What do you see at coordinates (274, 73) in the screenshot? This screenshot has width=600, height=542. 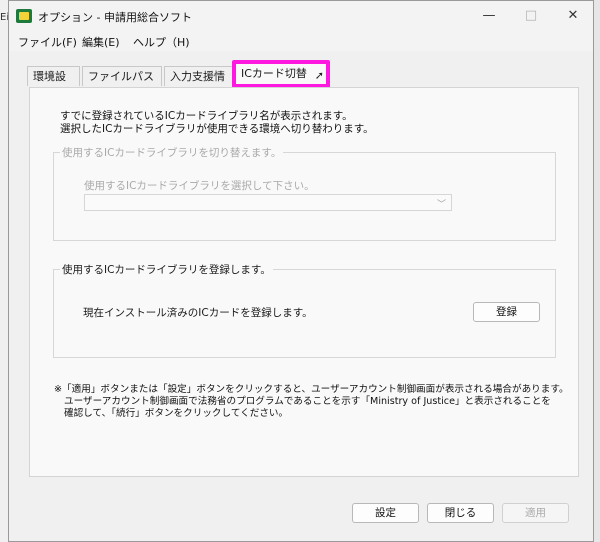 I see `tab-label: ICカード切替` at bounding box center [274, 73].